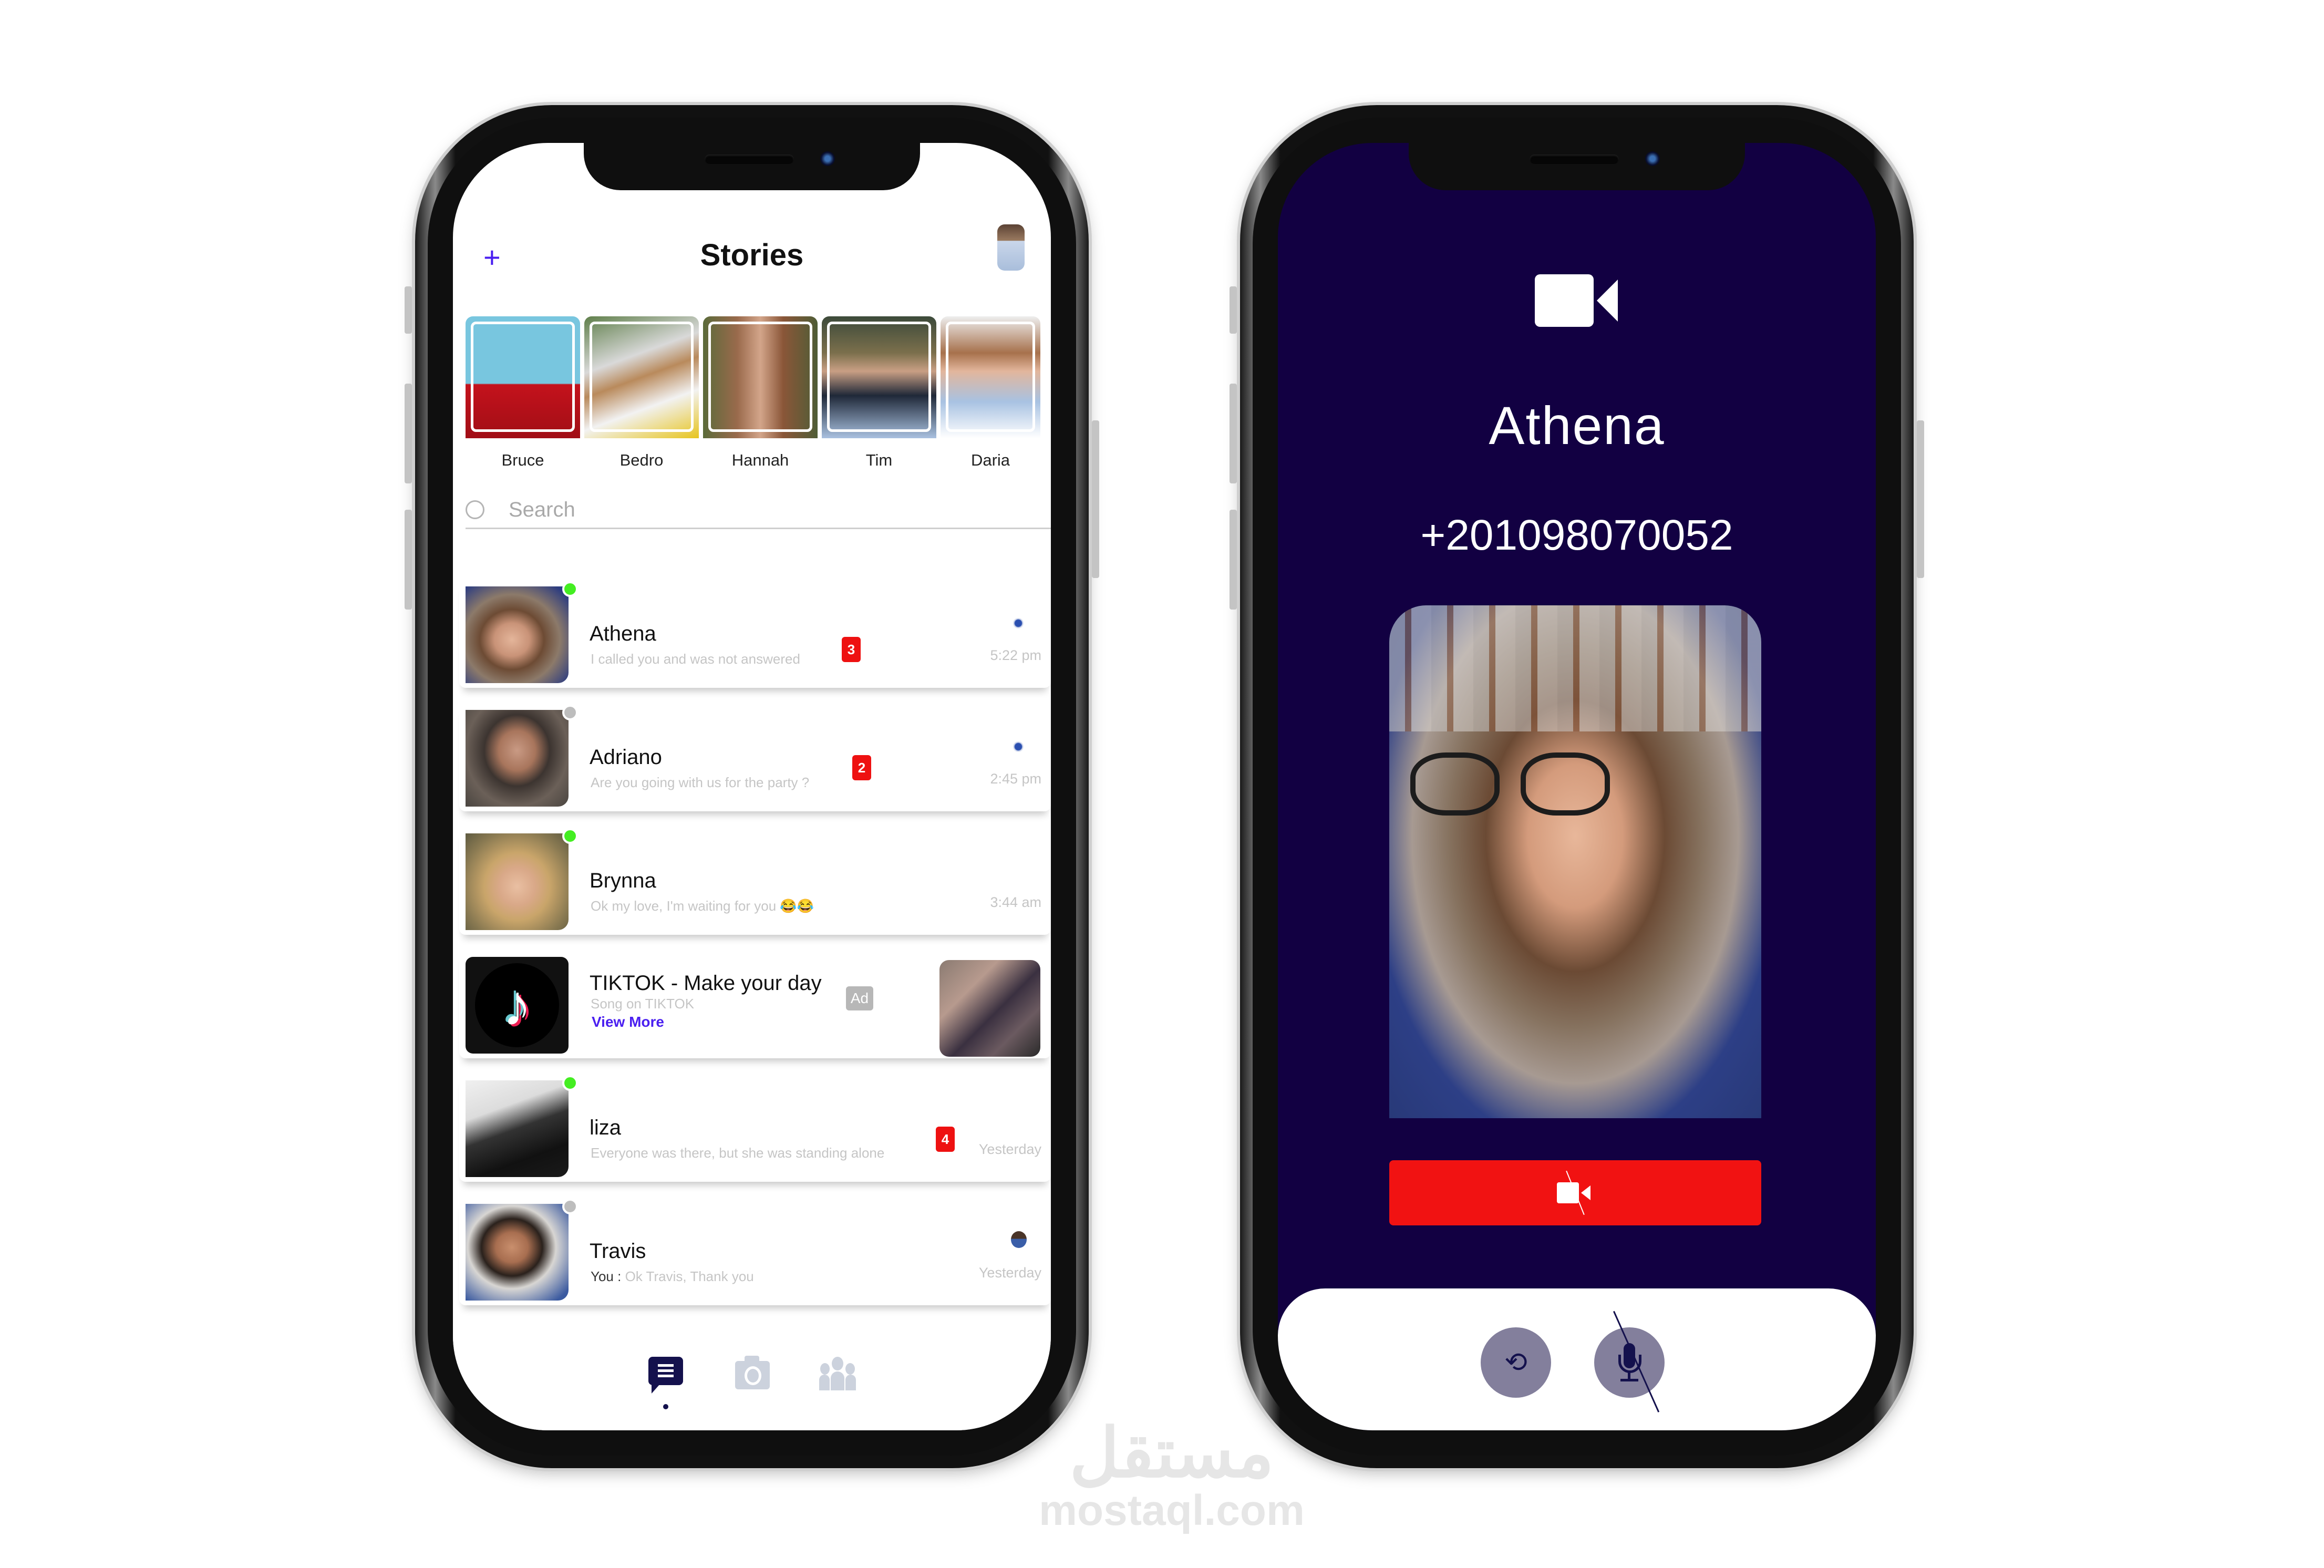 The height and width of the screenshot is (1568, 2324). I want to click on story-name: Hannah, so click(760, 460).